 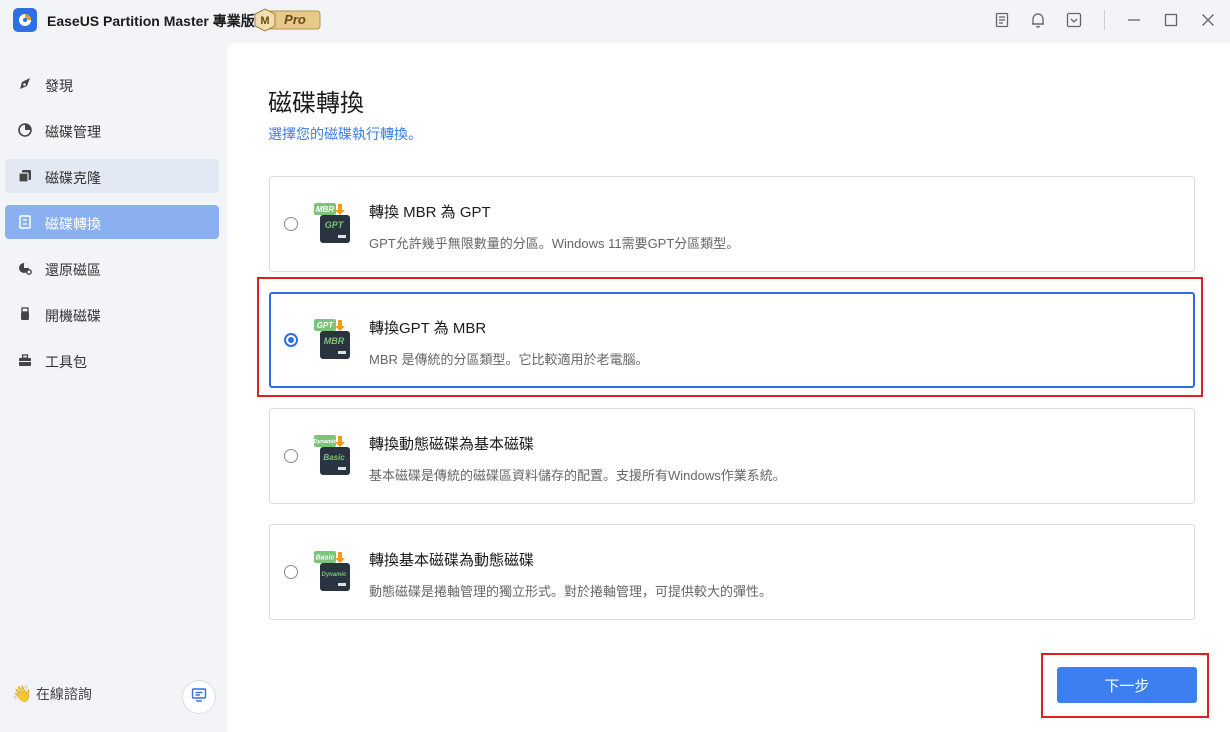 I want to click on pie-icon, so click(x=25, y=130).